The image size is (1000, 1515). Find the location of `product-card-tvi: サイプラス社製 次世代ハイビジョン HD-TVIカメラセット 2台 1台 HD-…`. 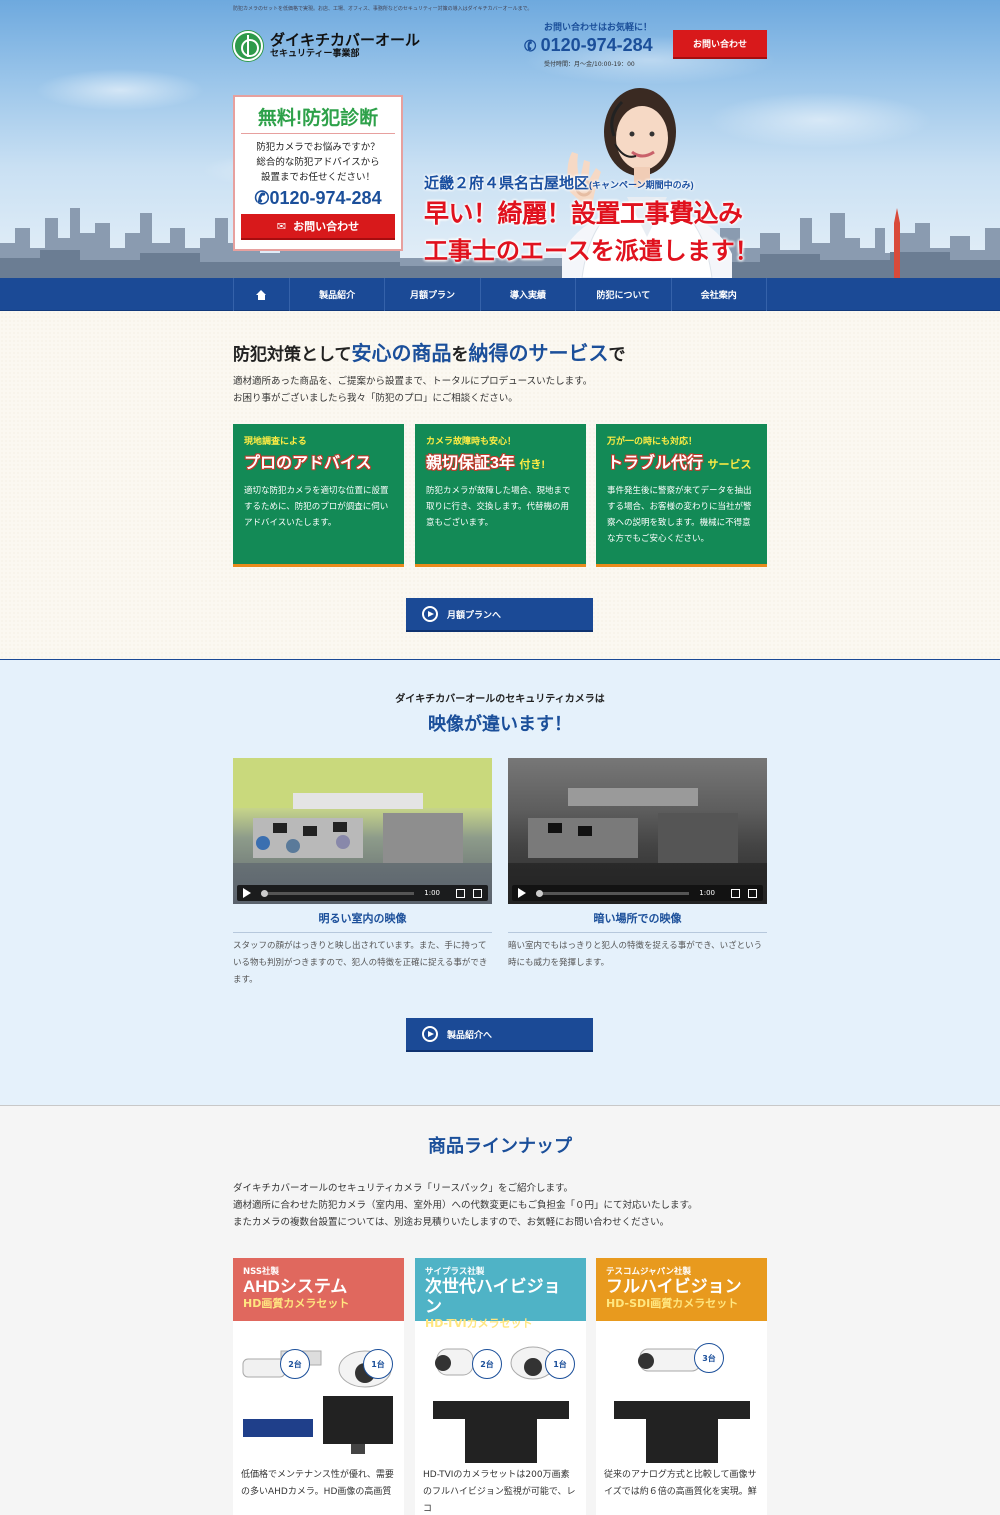

product-card-tvi: サイプラス社製 次世代ハイビジョン HD-TVIカメラセット 2台 1台 HD-… is located at coordinates (500, 1386).